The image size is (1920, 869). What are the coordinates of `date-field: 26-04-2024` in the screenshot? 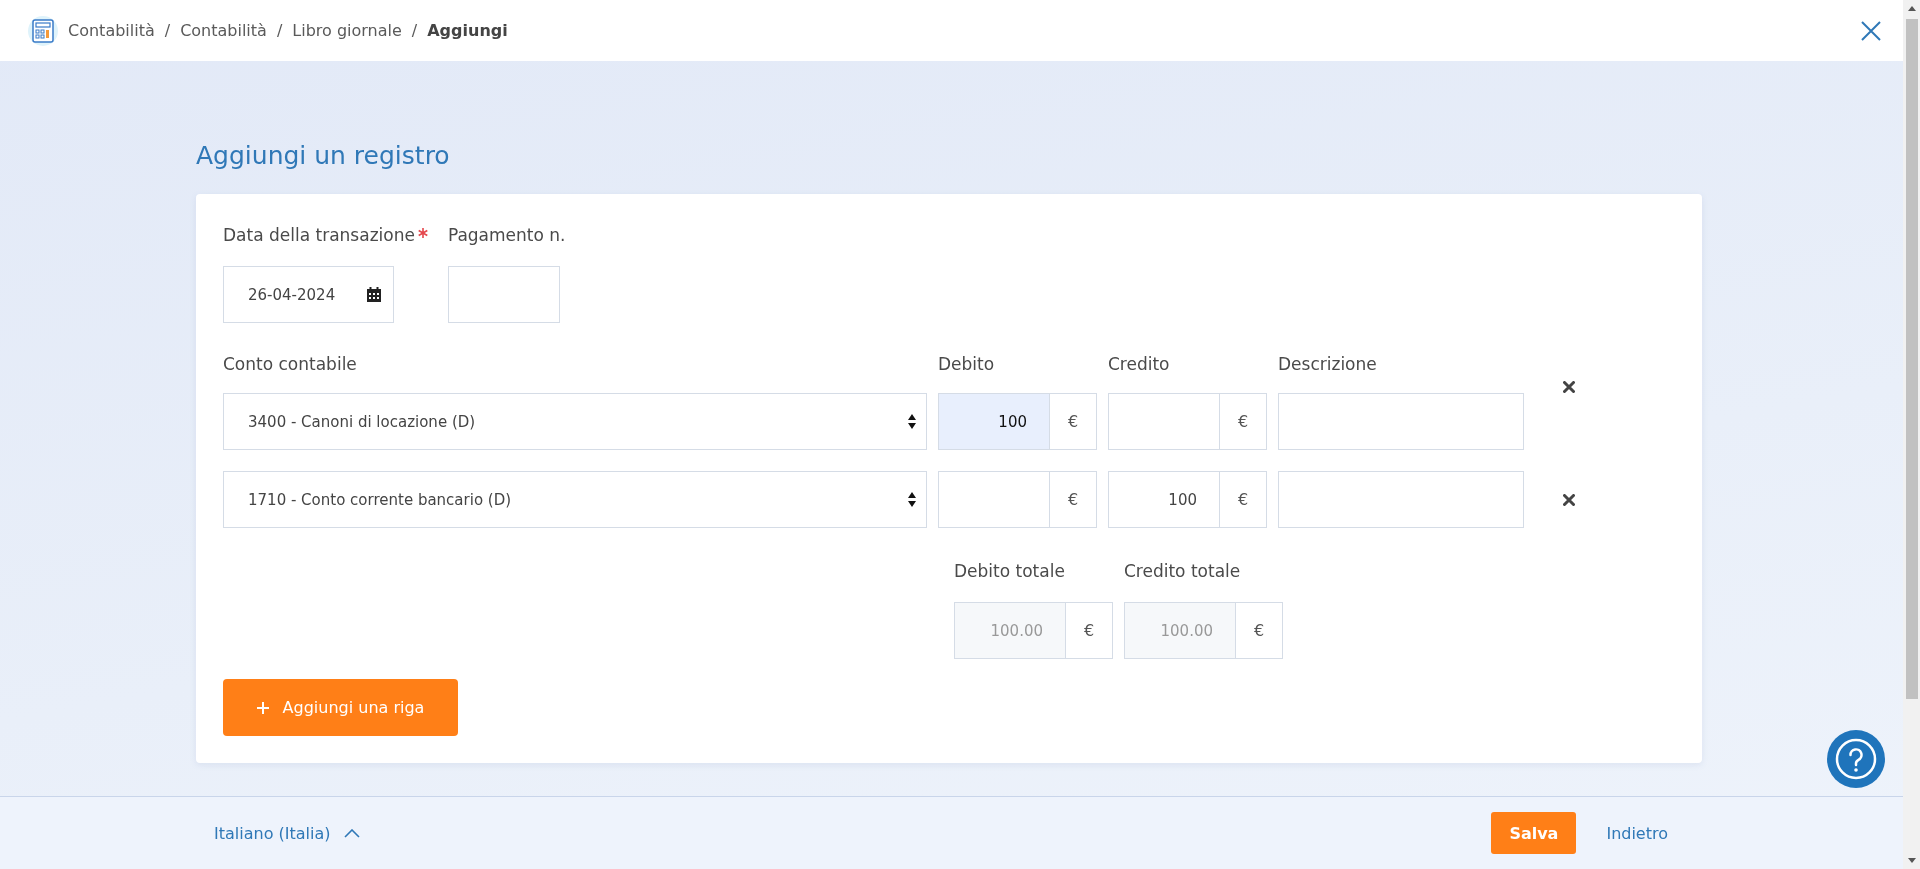 It's located at (308, 294).